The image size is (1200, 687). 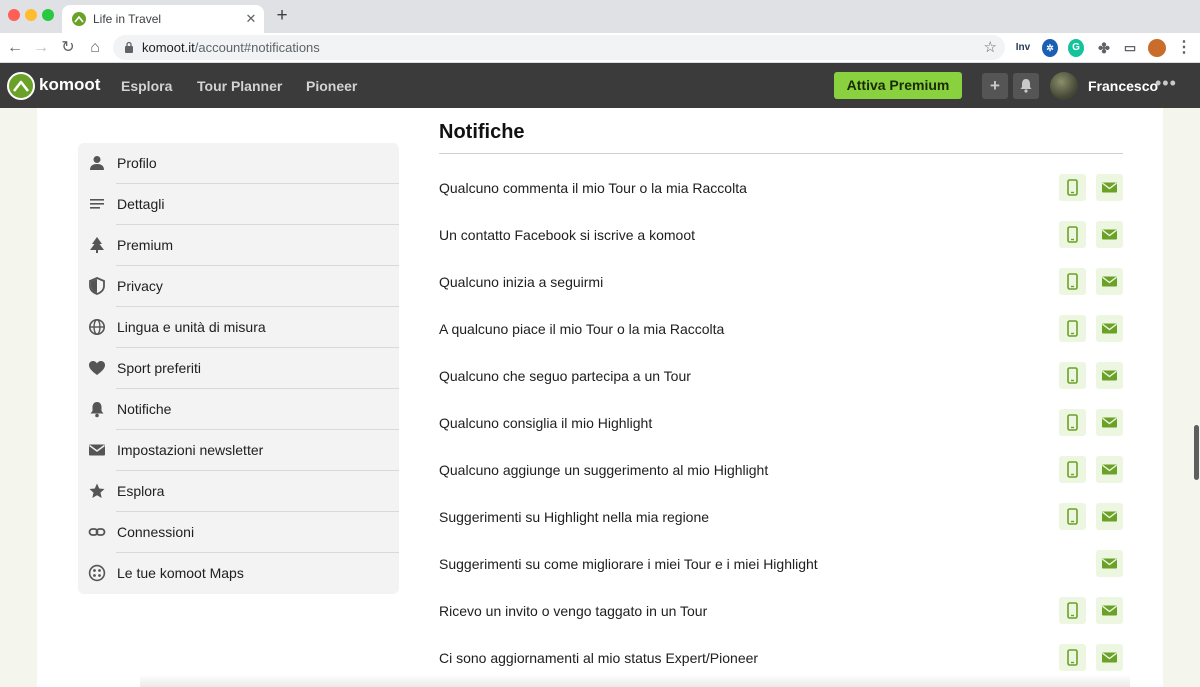 What do you see at coordinates (781, 235) in the screenshot?
I see `notification-row: Un contatto Facebook si iscrive a komoot` at bounding box center [781, 235].